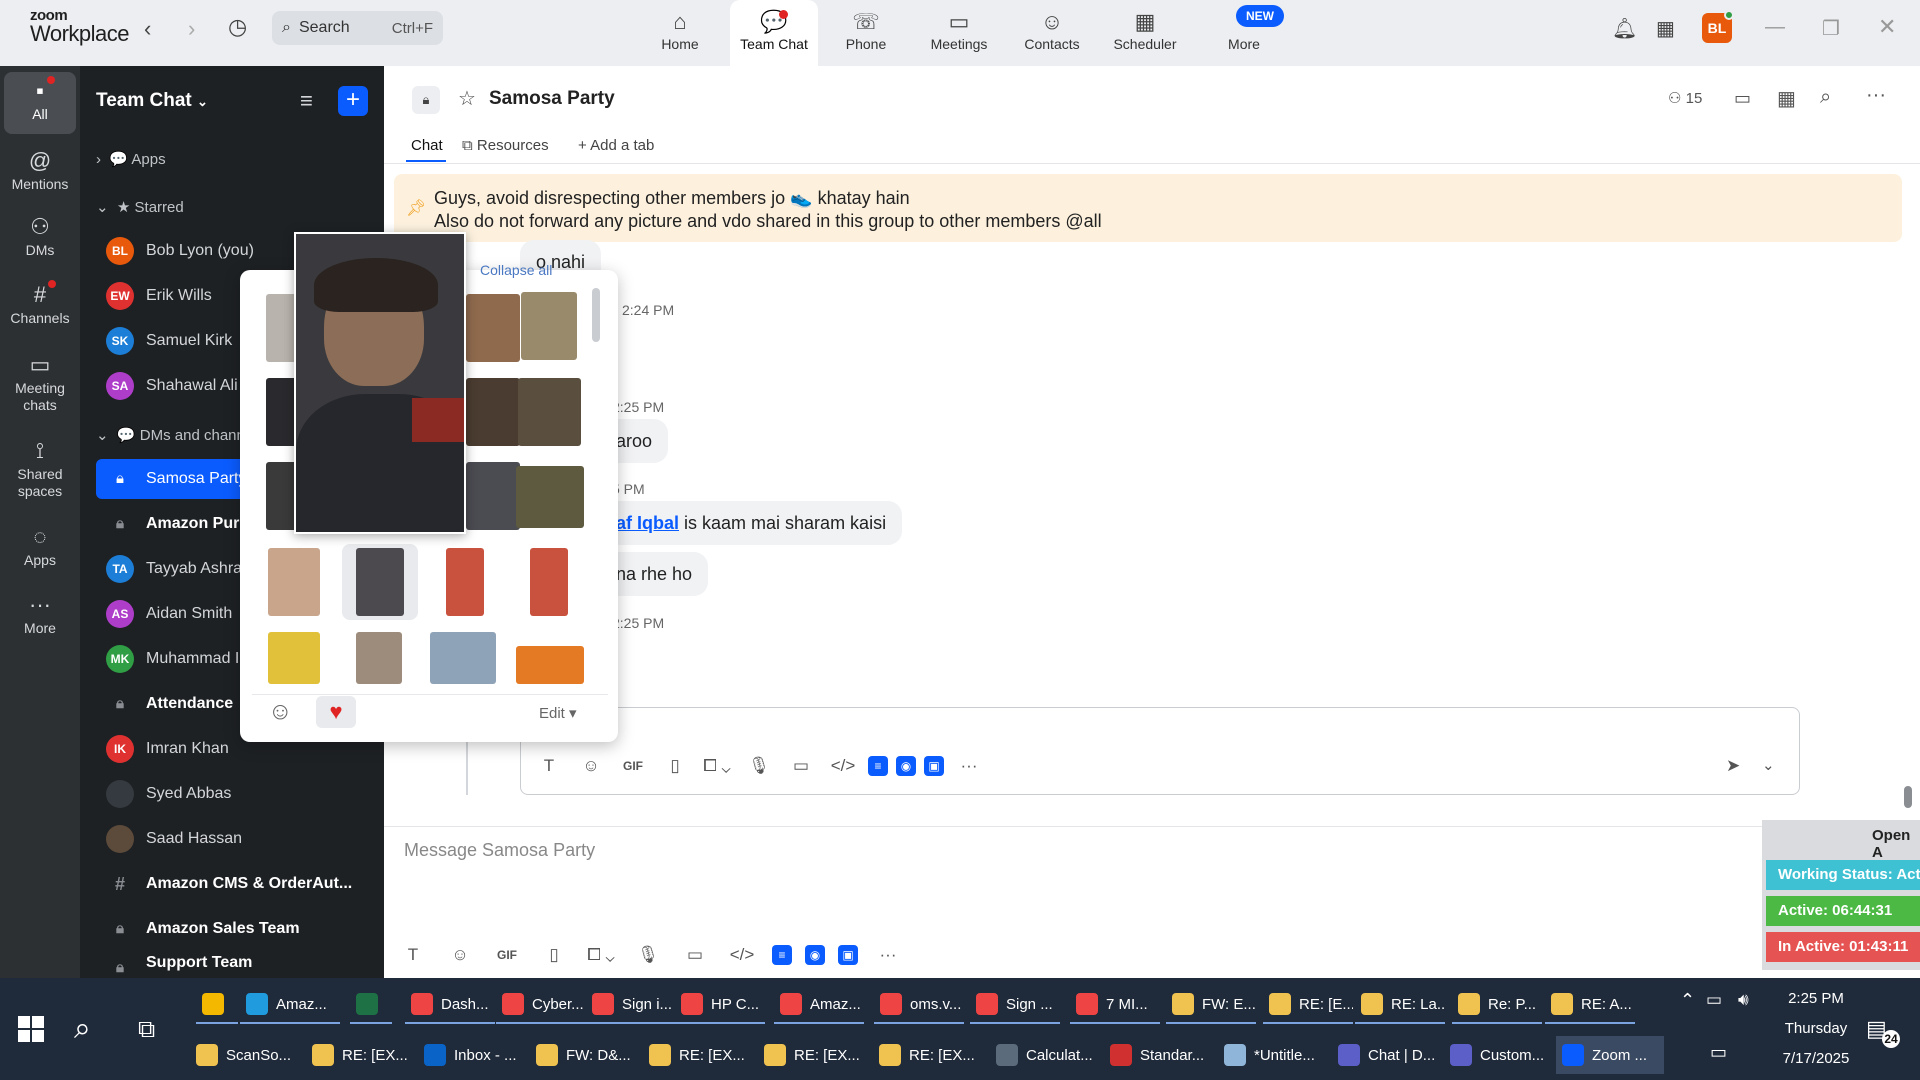 Image resolution: width=1920 pixels, height=1080 pixels. What do you see at coordinates (357, 28) in the screenshot?
I see `search-input: ⌕ Search Ctrl+F` at bounding box center [357, 28].